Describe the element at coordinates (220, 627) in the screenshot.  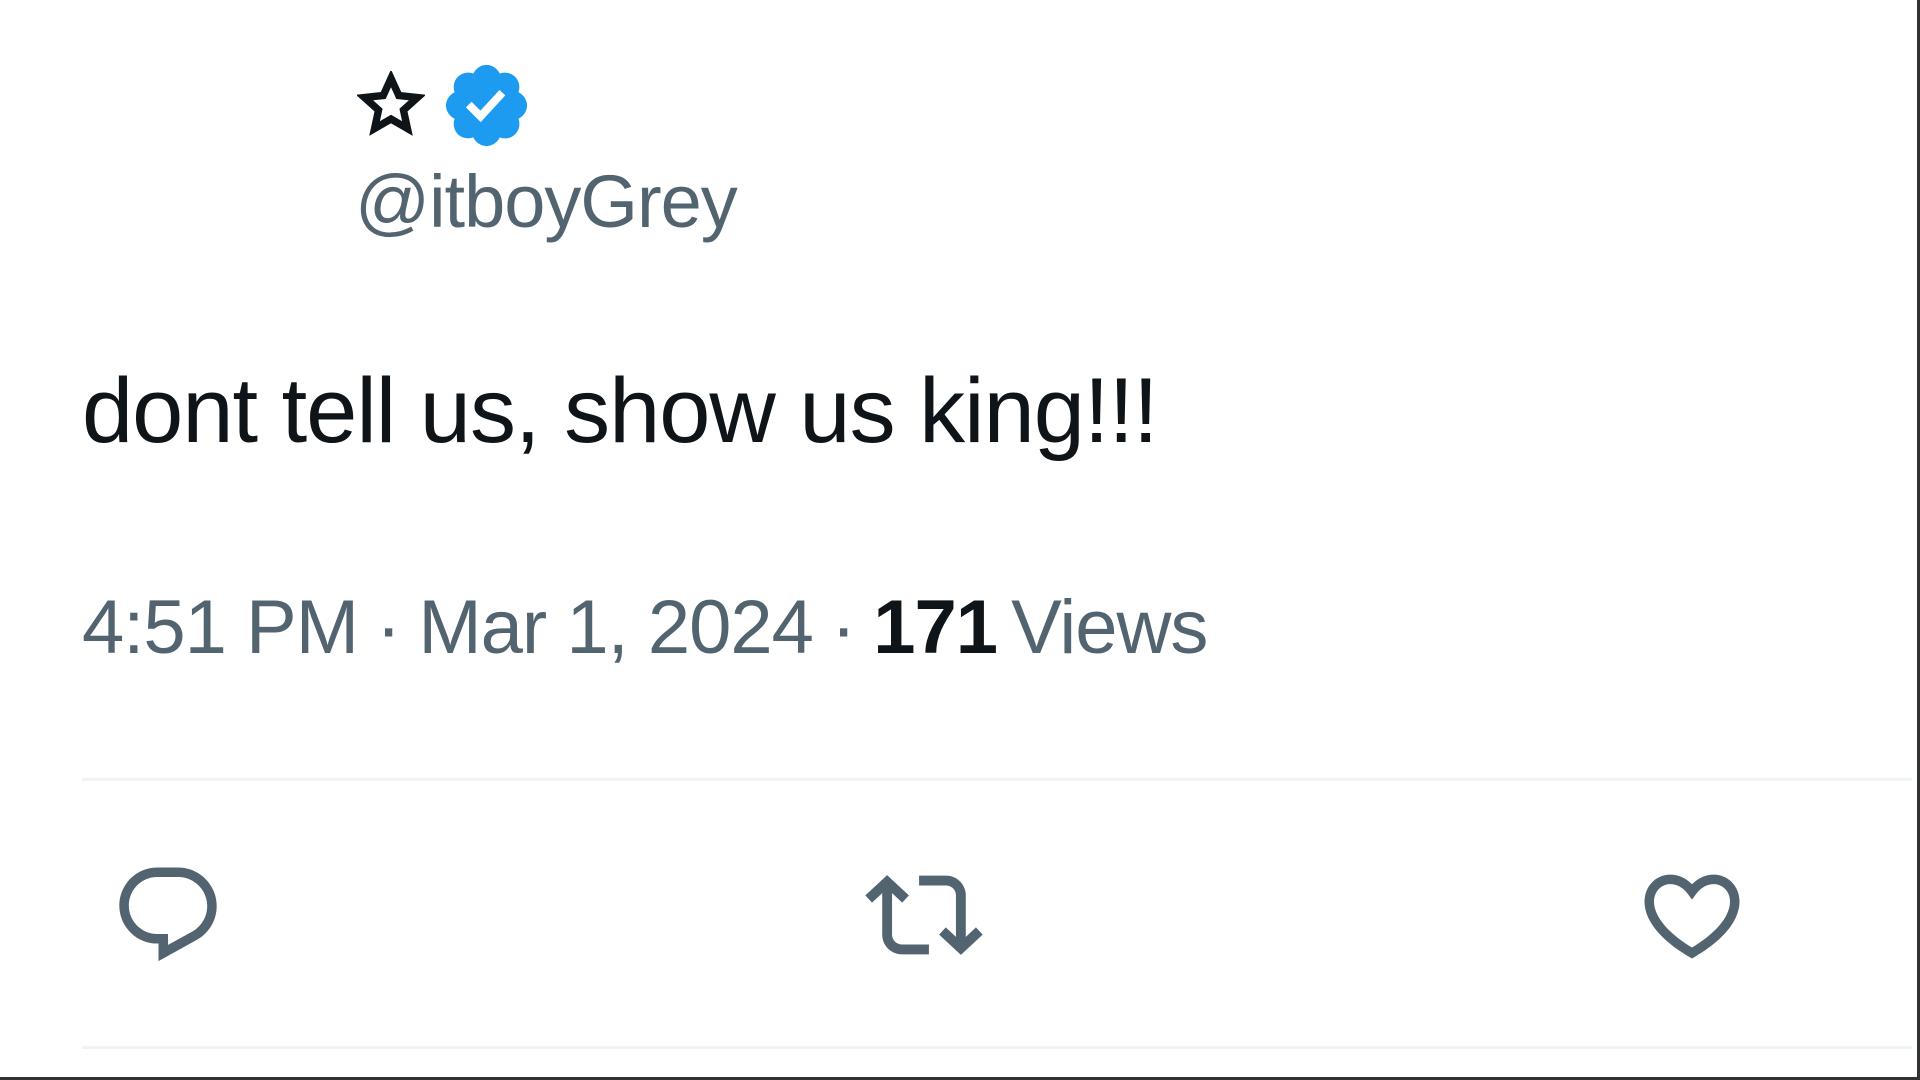
I see `tweet-time: 4:51 PM` at that location.